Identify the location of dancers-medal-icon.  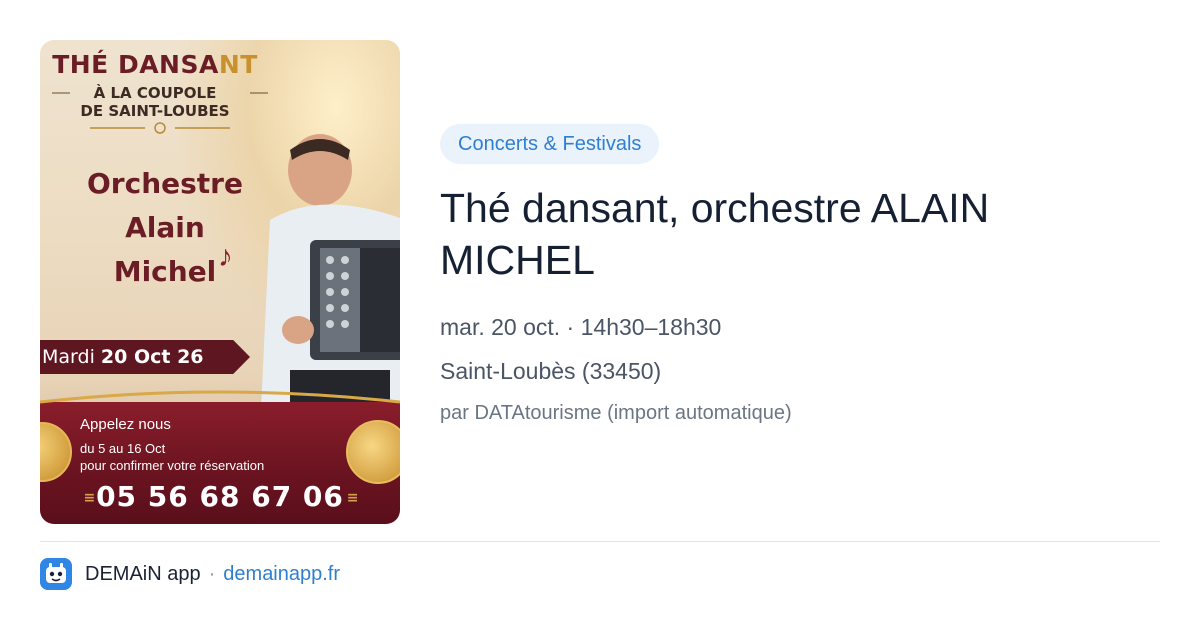
(373, 452).